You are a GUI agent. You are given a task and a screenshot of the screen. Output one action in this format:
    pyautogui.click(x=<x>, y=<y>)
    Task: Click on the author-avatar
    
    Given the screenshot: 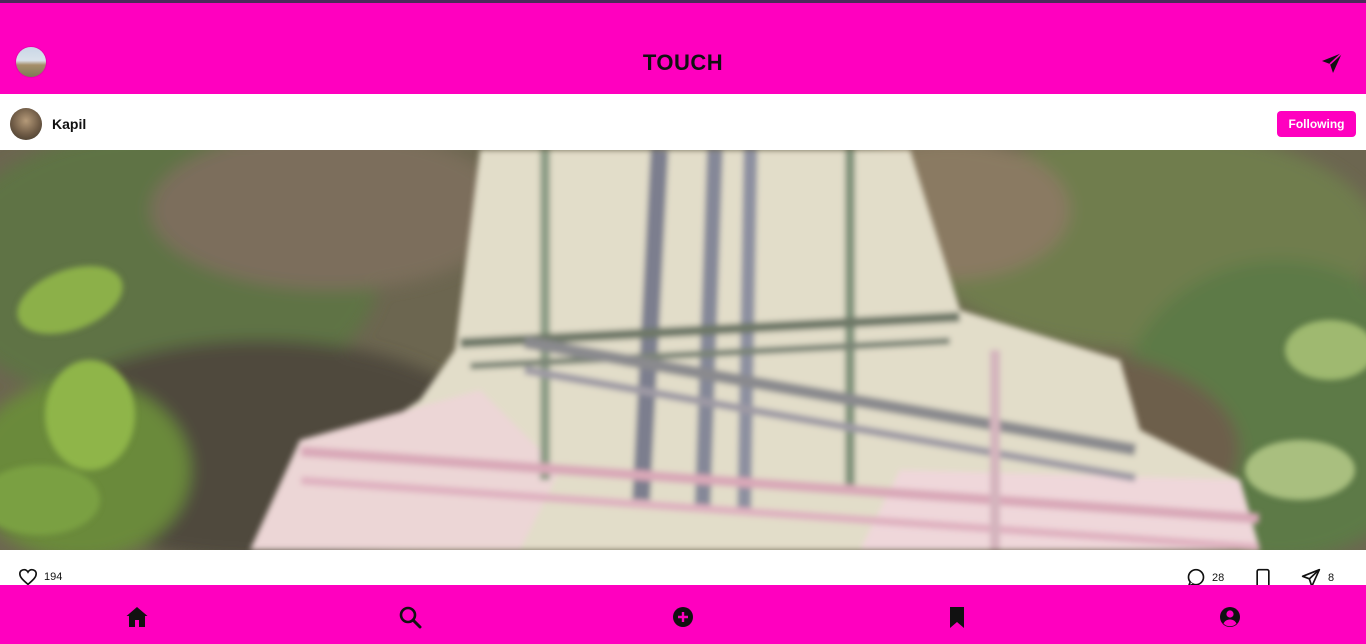 What is the action you would take?
    pyautogui.click(x=26, y=124)
    